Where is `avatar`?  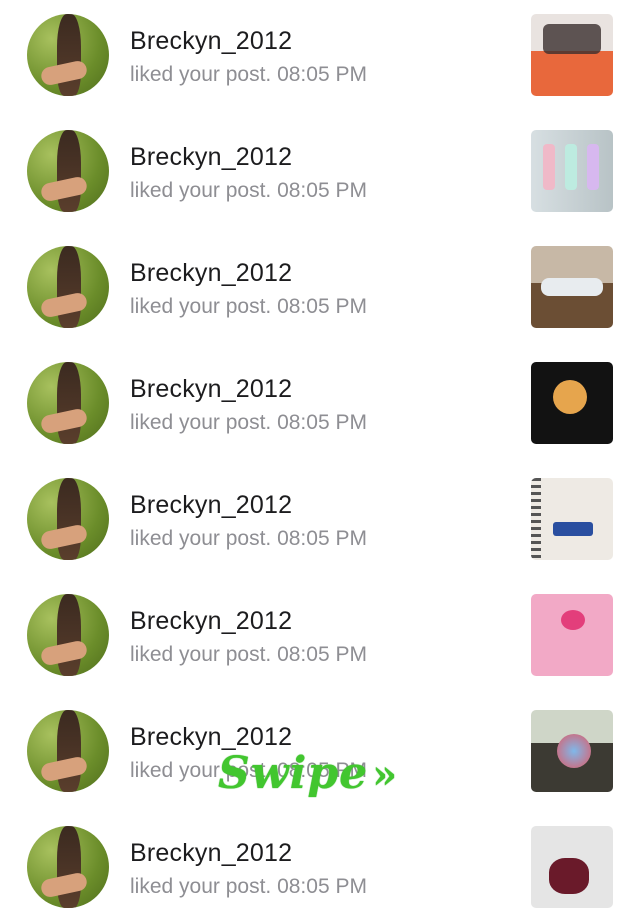 avatar is located at coordinates (68, 867).